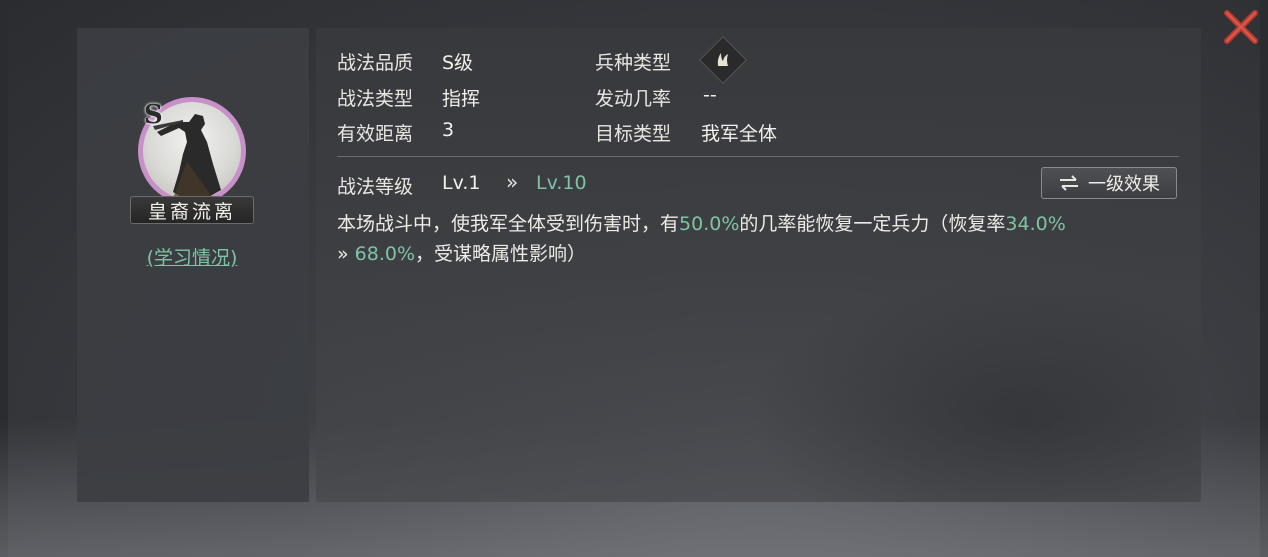 Image resolution: width=1268 pixels, height=557 pixels. What do you see at coordinates (458, 63) in the screenshot?
I see `quality-value: S级` at bounding box center [458, 63].